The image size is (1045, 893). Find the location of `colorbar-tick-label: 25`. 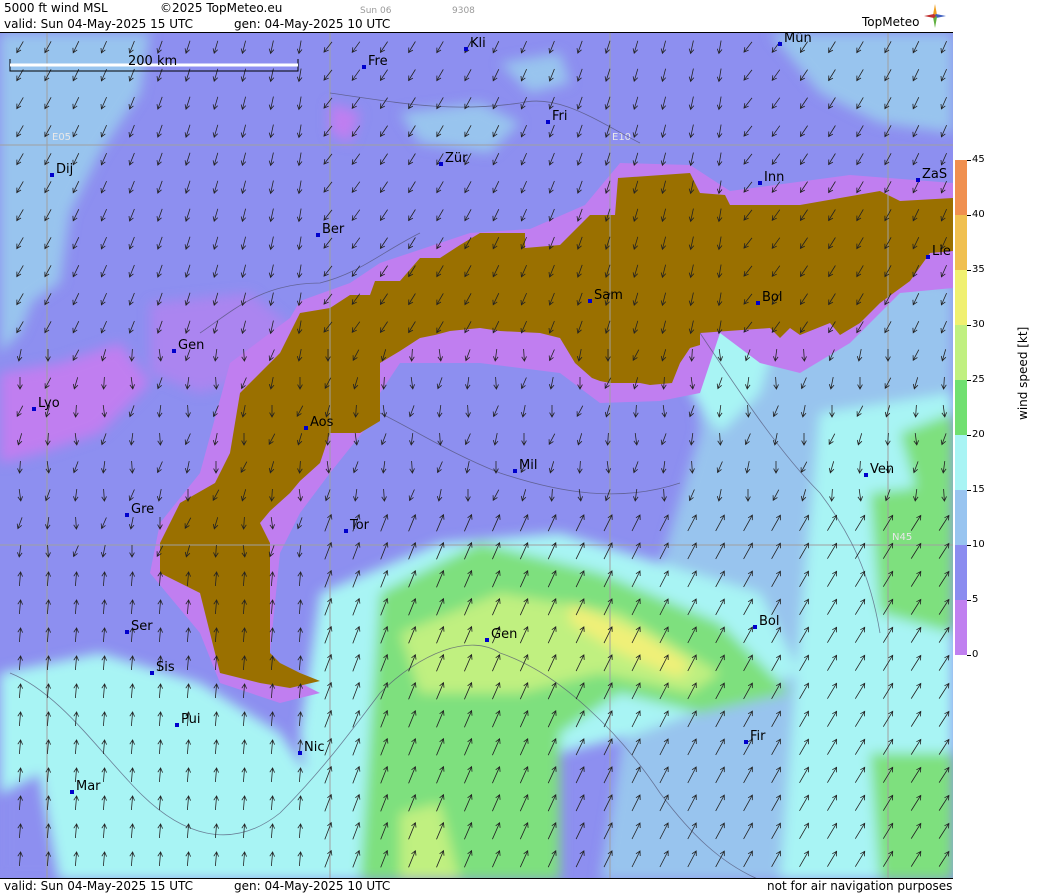

colorbar-tick-label: 25 is located at coordinates (978, 379).